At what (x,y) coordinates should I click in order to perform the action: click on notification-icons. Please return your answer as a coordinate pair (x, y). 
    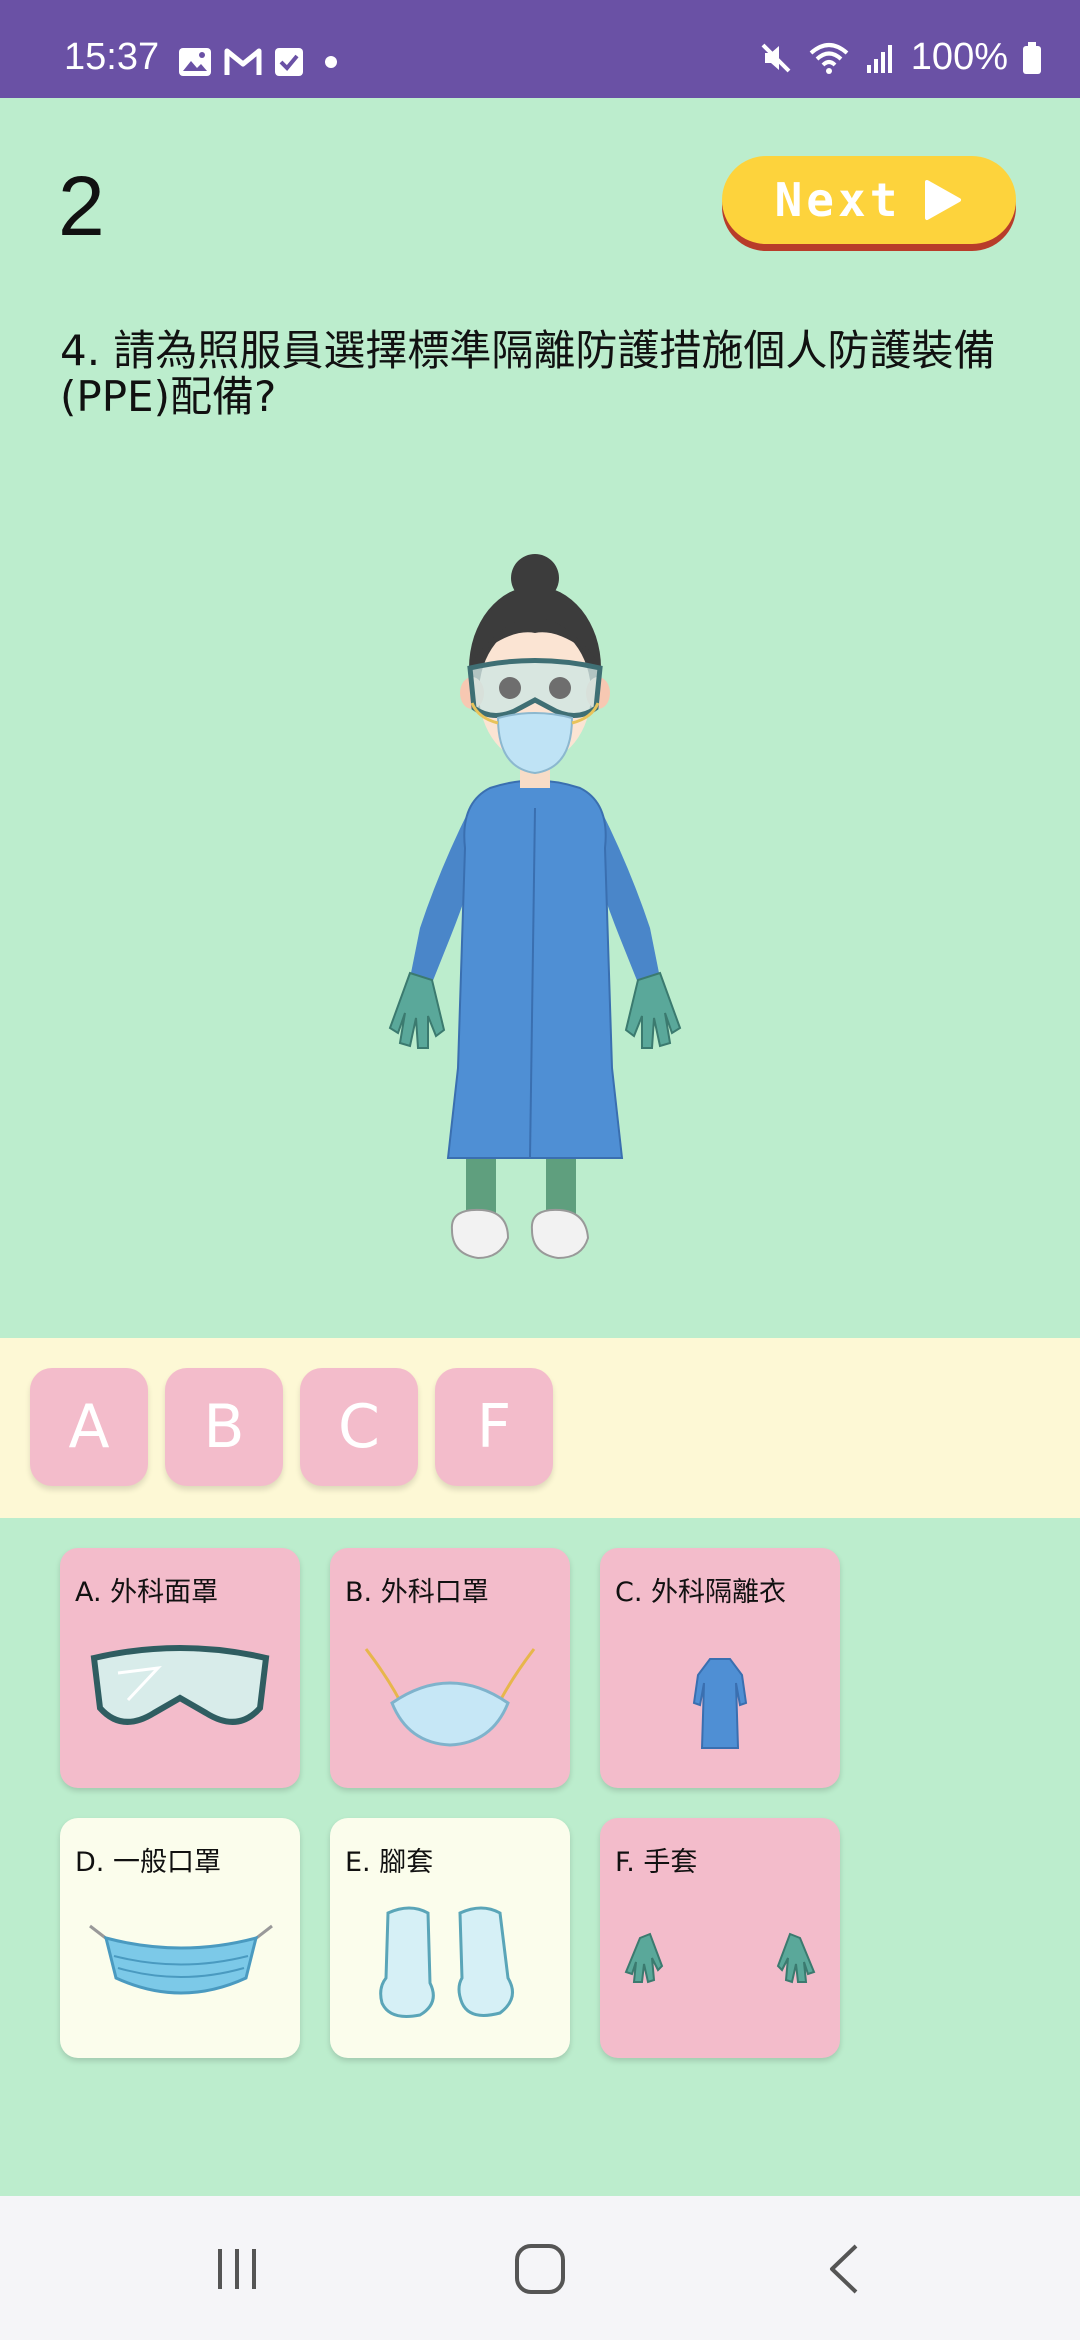
    Looking at the image, I should click on (262, 62).